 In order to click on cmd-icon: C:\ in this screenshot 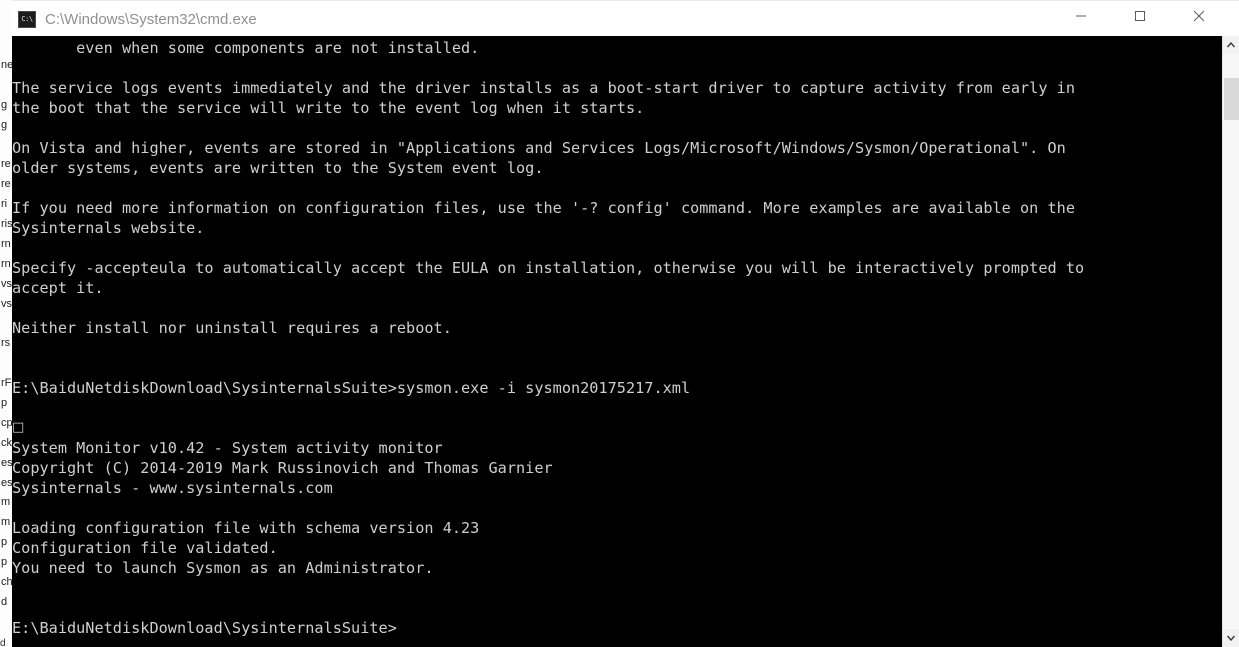, I will do `click(27, 19)`.